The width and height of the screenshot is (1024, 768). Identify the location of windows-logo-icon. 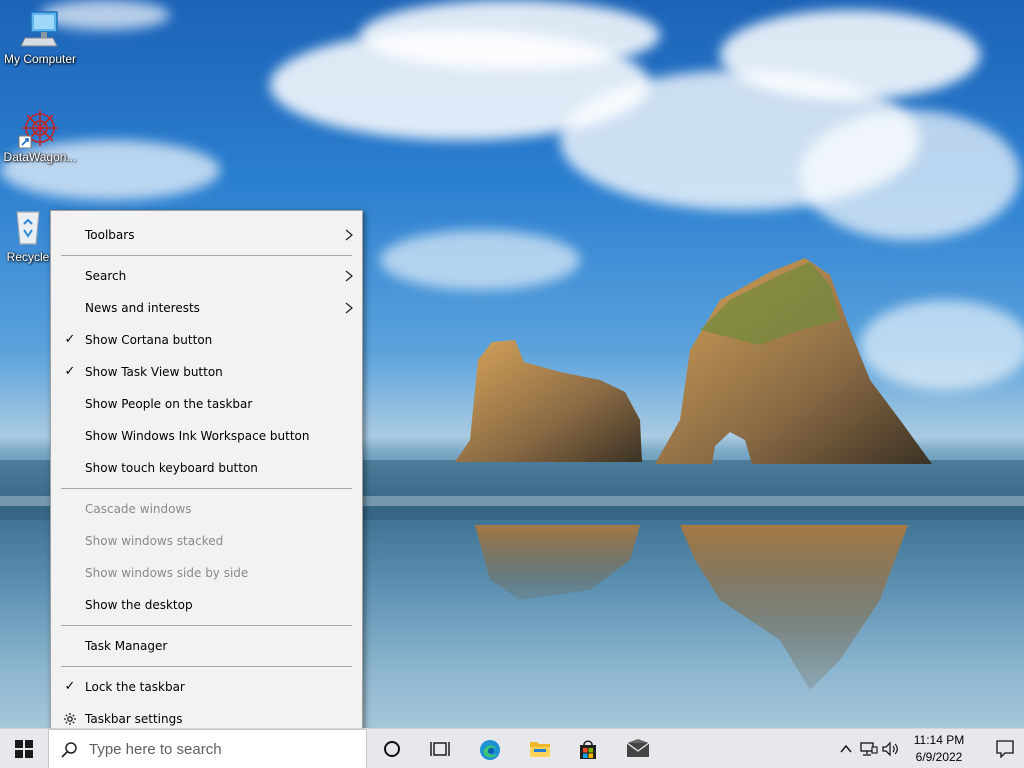
(24, 749).